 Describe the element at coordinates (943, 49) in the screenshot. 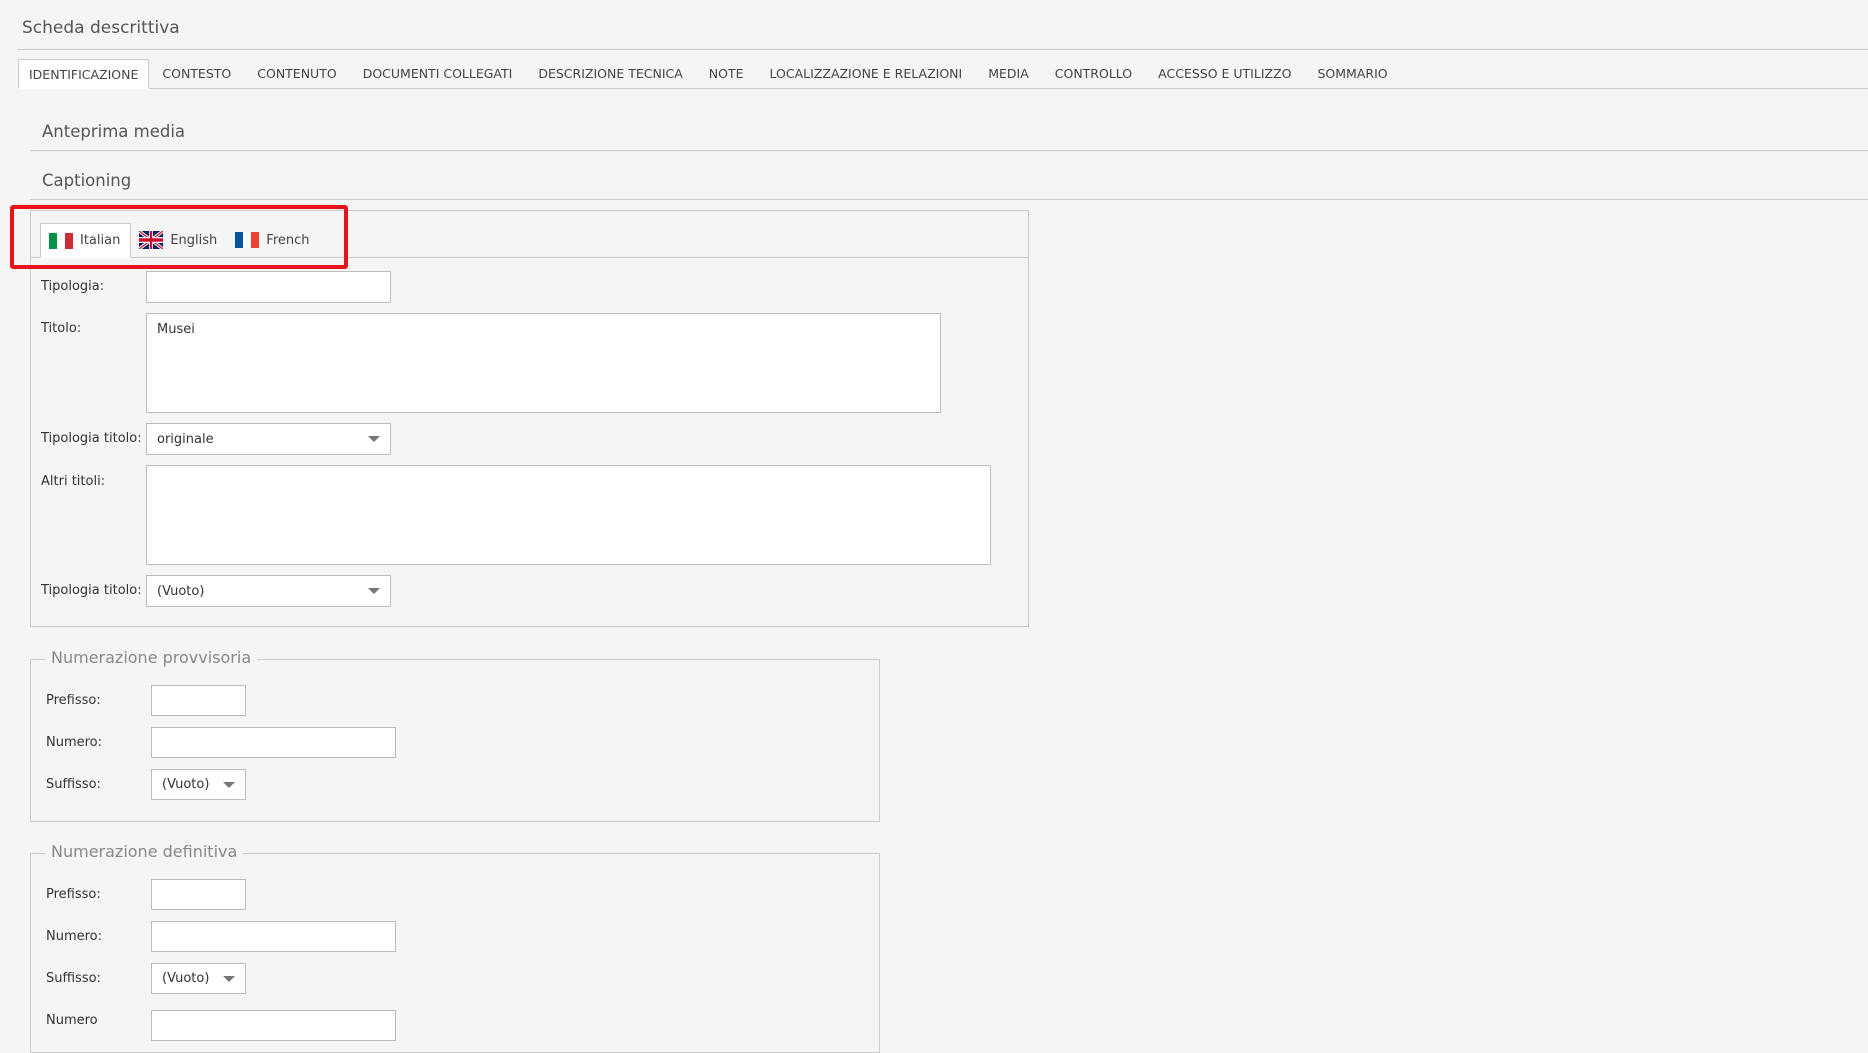

I see `title-divider` at that location.